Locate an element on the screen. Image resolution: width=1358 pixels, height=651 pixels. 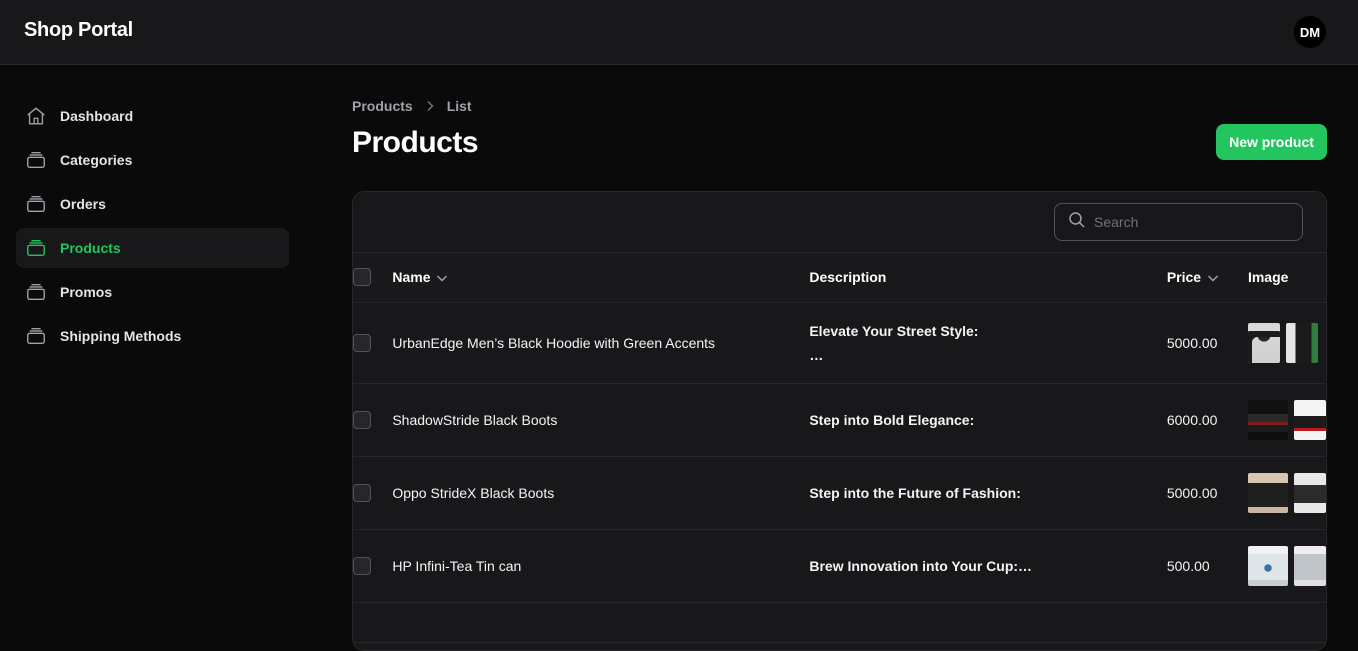
table-header-row: Name Description Price Image is located at coordinates (839, 277).